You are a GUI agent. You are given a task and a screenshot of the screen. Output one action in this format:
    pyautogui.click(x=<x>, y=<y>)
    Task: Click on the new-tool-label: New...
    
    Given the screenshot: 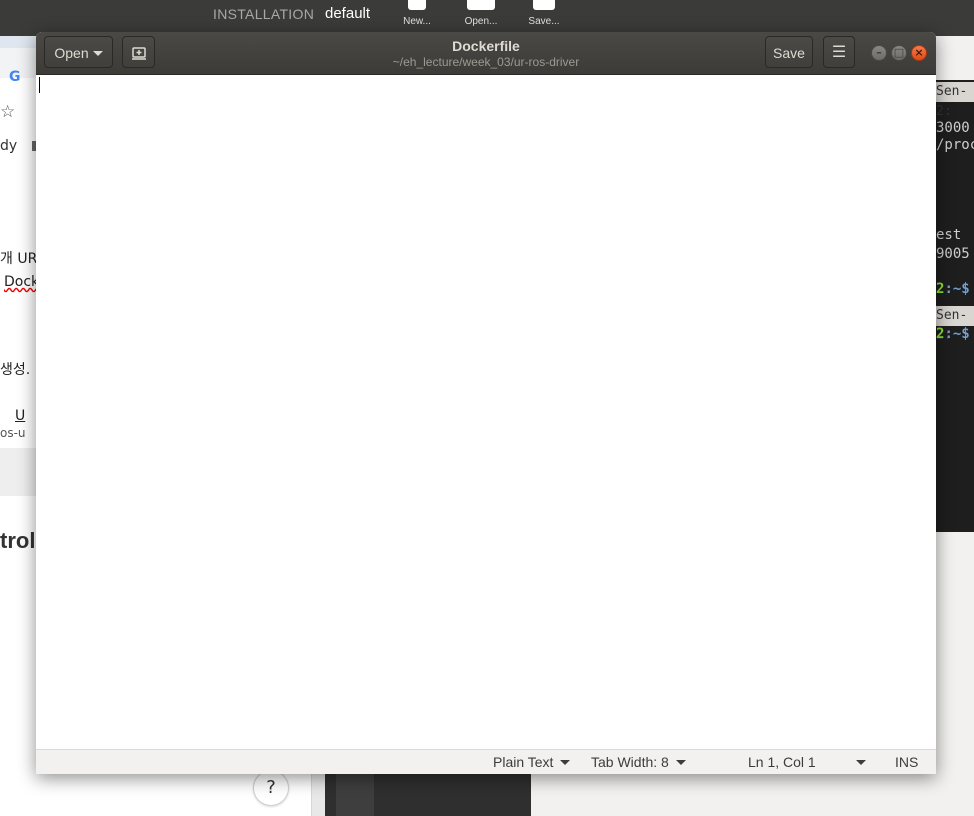 What is the action you would take?
    pyautogui.click(x=417, y=21)
    